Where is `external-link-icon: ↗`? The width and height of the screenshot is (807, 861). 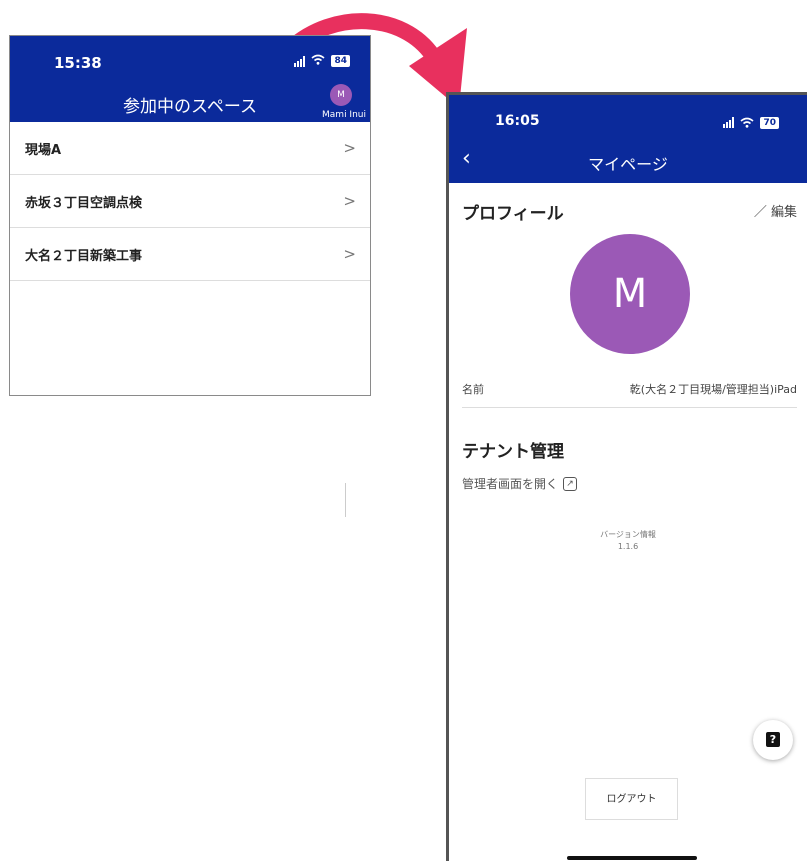 external-link-icon: ↗ is located at coordinates (570, 483).